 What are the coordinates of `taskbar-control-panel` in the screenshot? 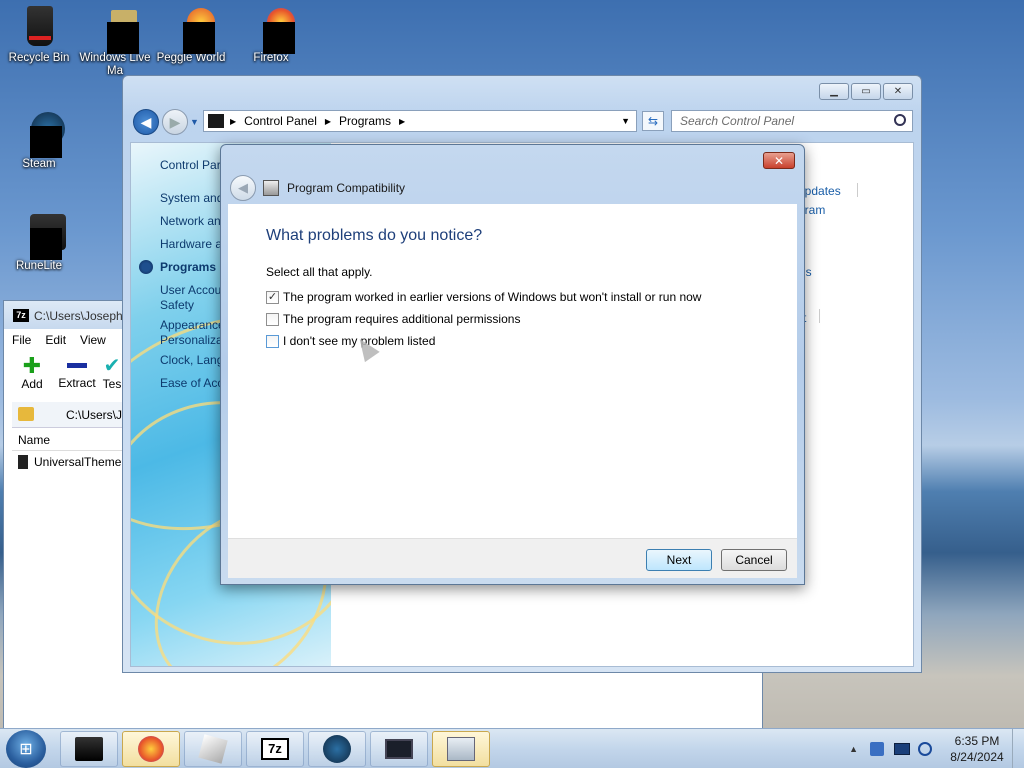 It's located at (461, 749).